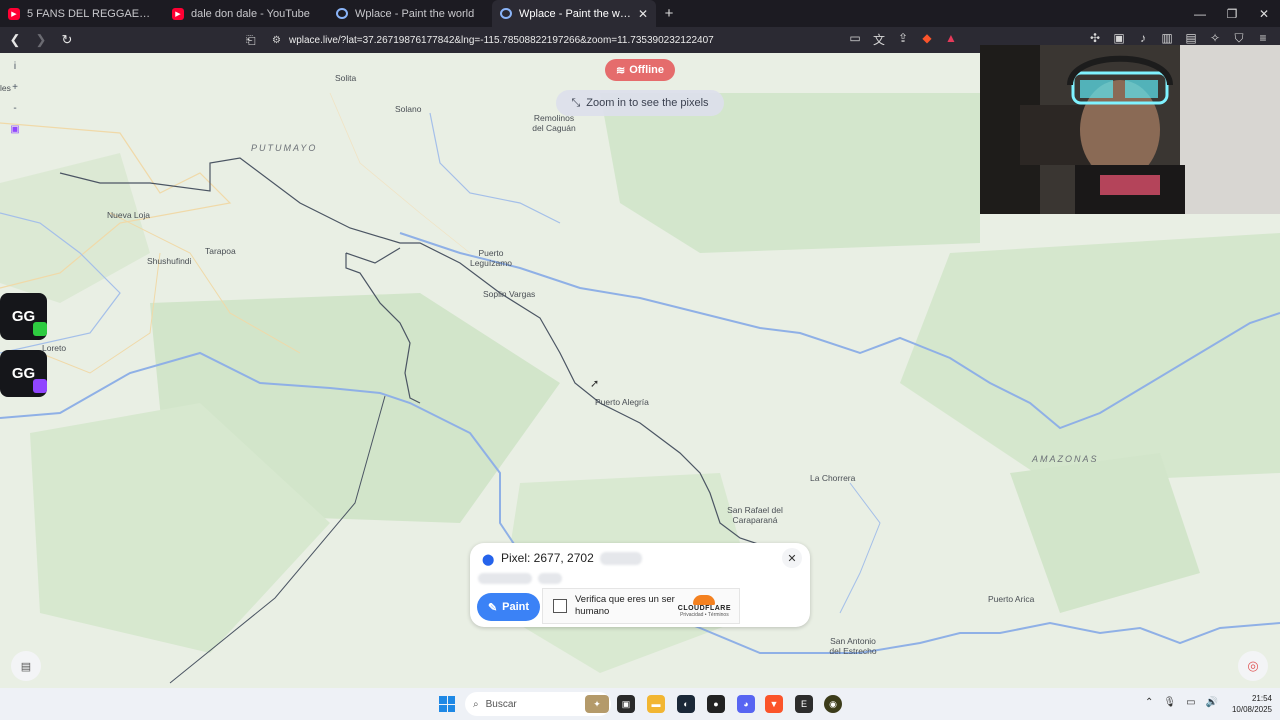  Describe the element at coordinates (746, 704) in the screenshot. I see `discord-icon: ◕` at that location.